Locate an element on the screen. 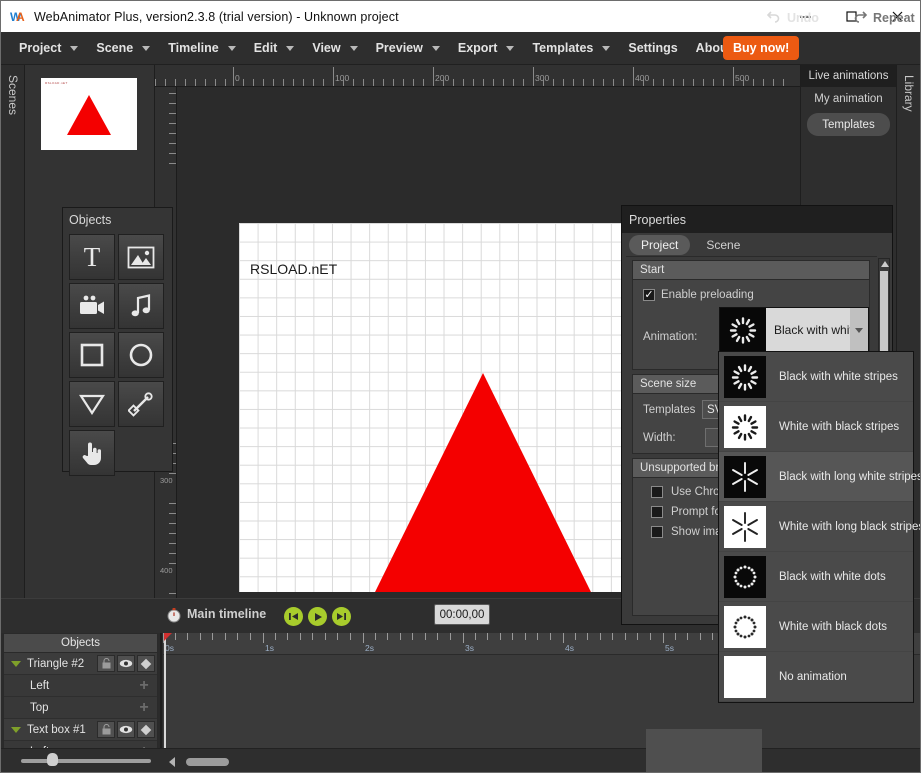 Image resolution: width=921 pixels, height=773 pixels. rectangle-tool-button is located at coordinates (92, 355).